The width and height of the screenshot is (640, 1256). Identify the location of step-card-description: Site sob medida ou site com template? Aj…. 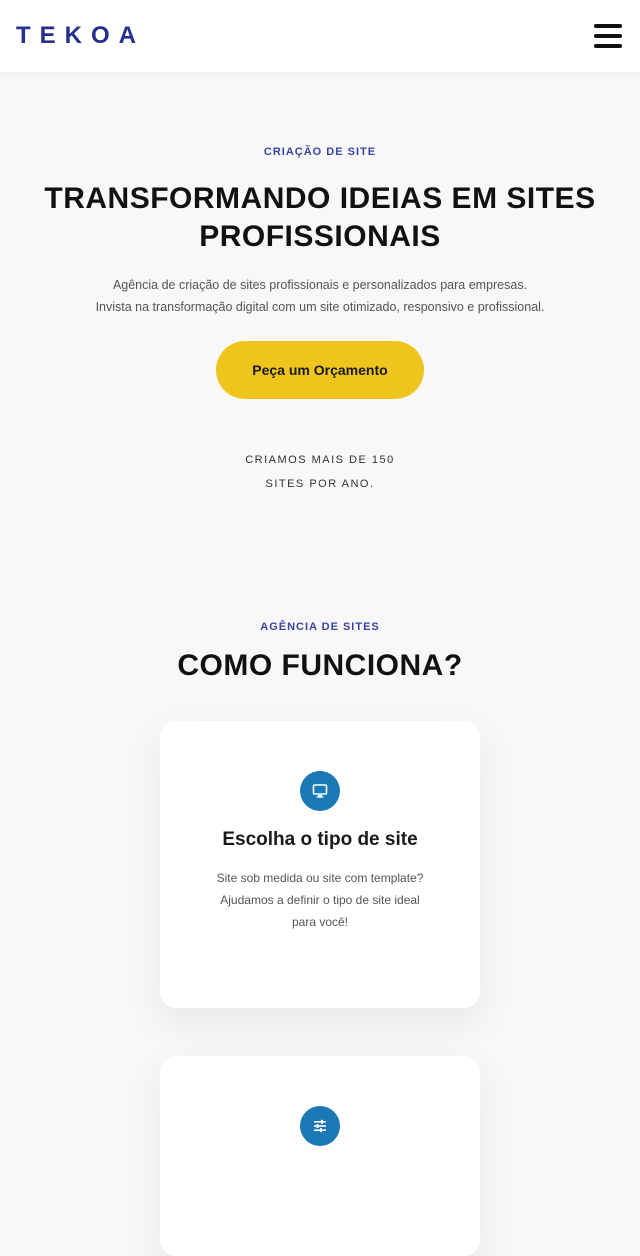
(320, 900).